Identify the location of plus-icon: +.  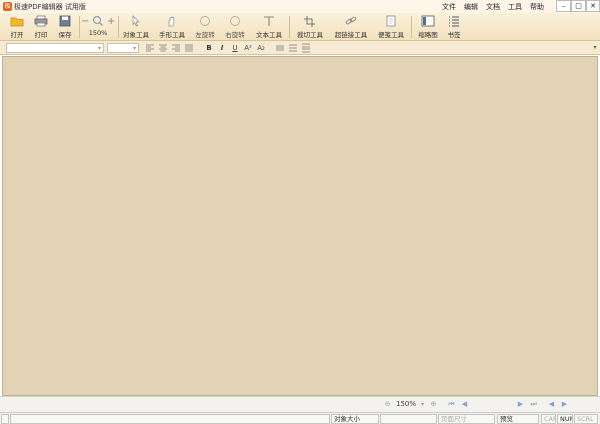
(111, 21).